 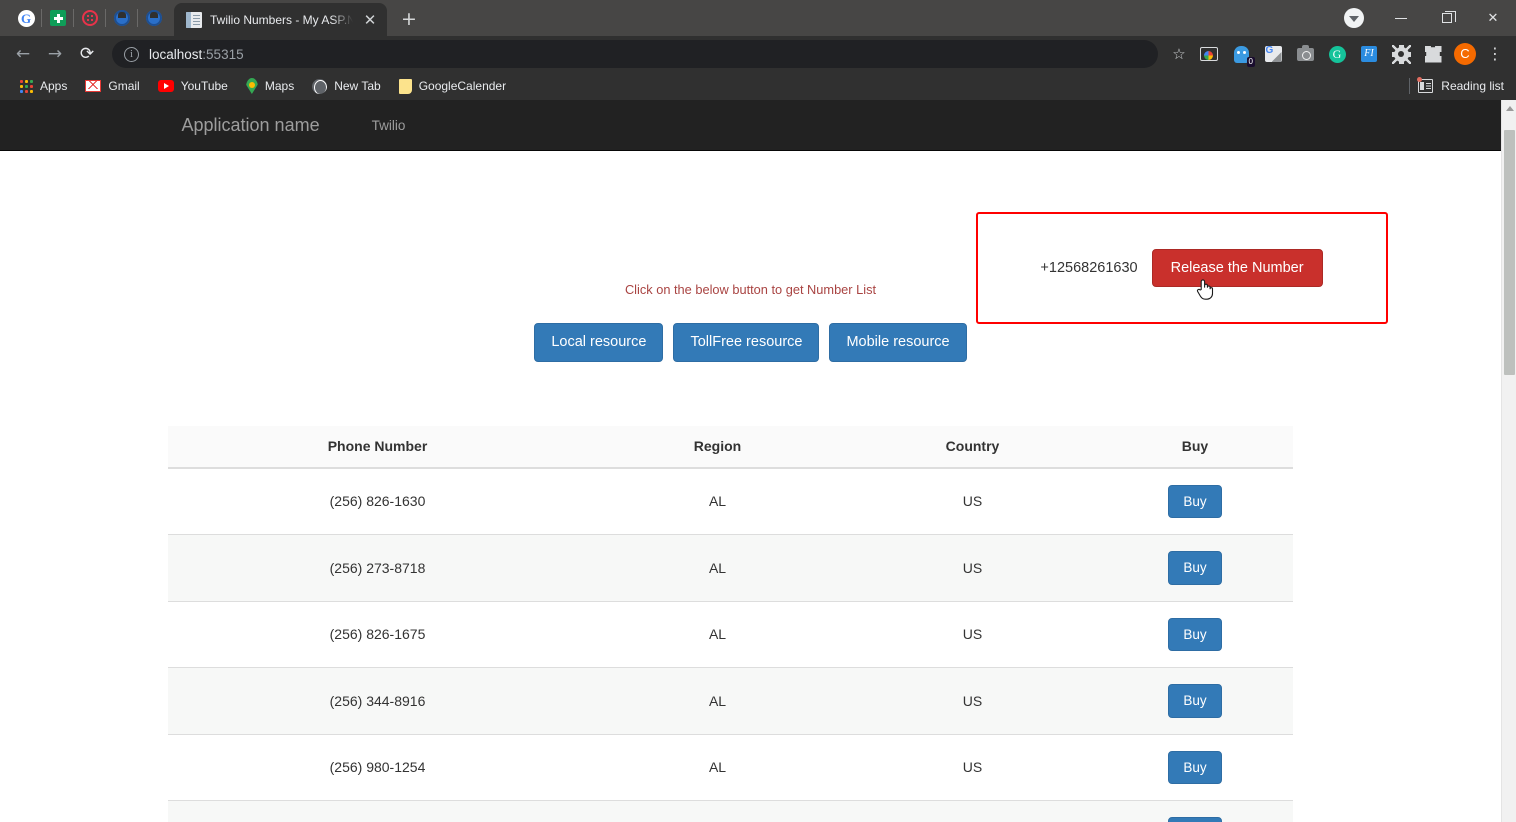 I want to click on youtube-icon, so click(x=165, y=86).